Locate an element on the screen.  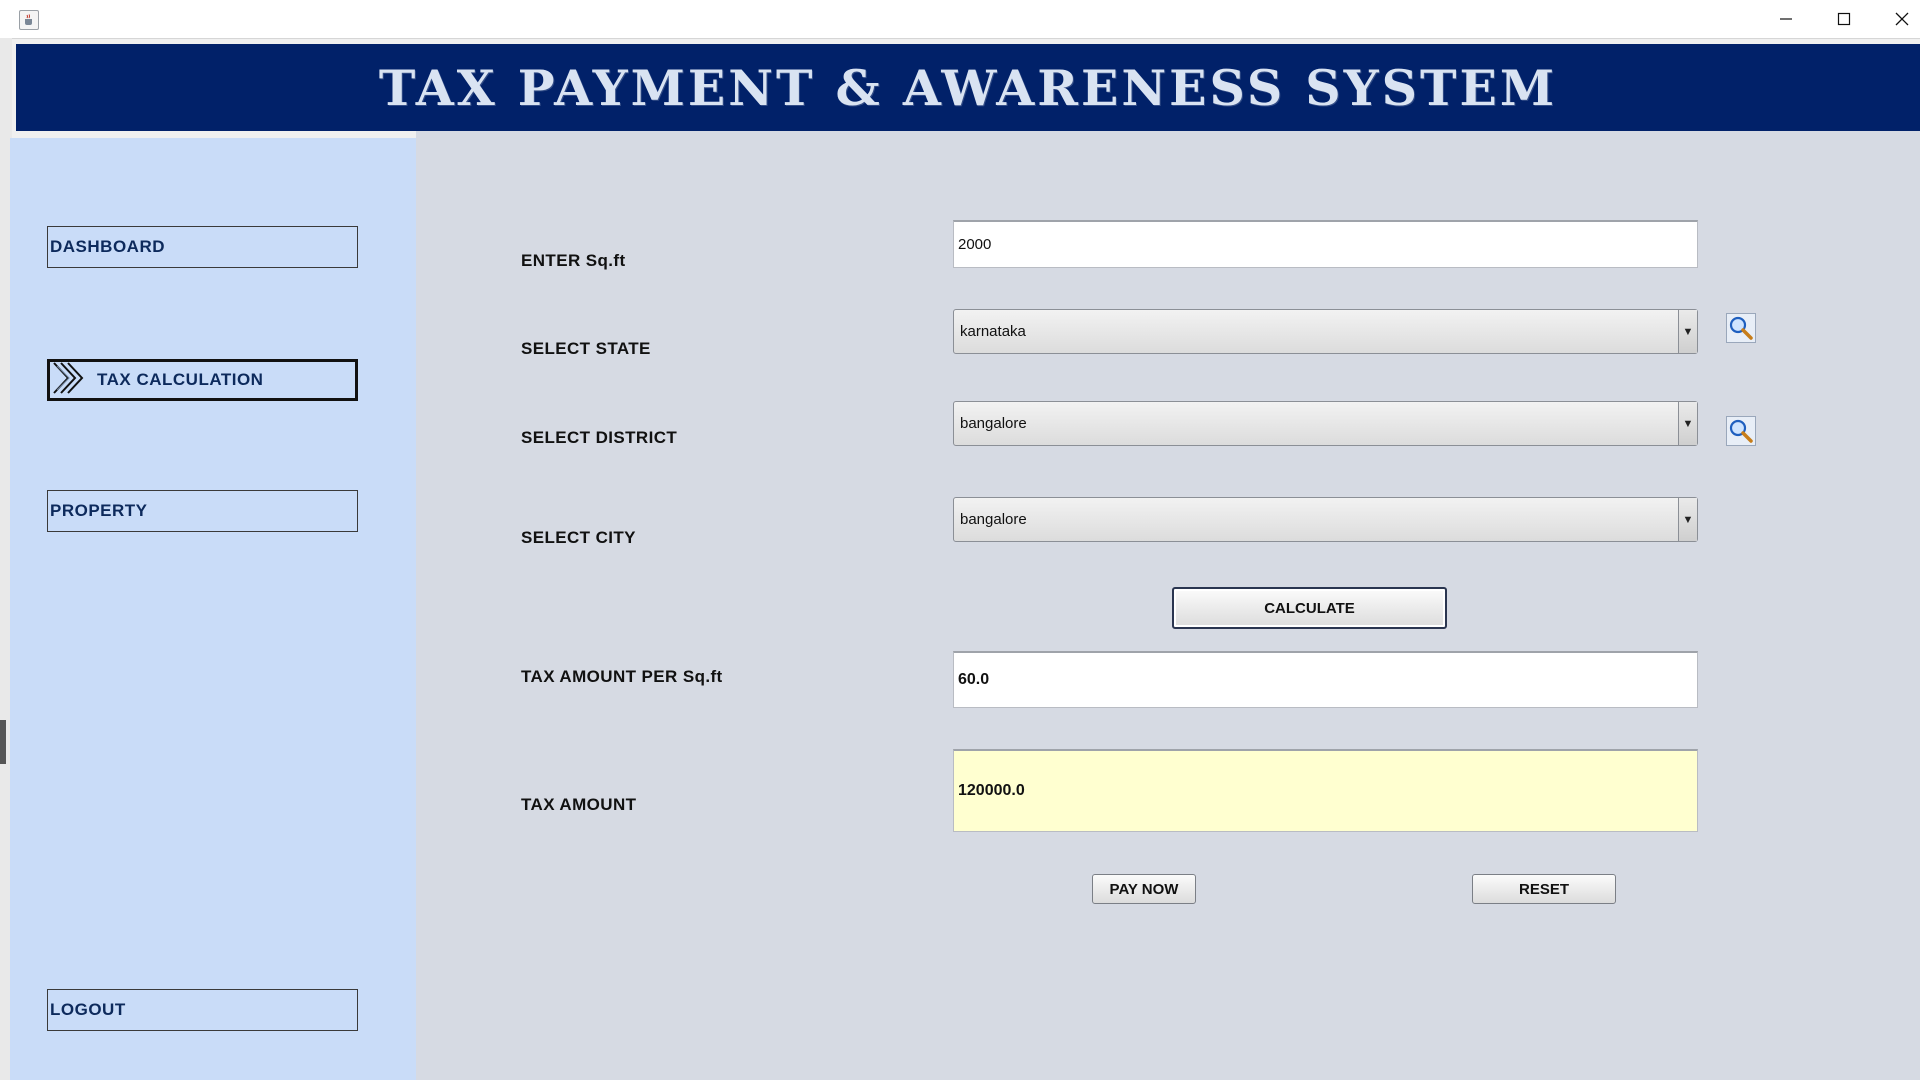
sidebar-item-dashboard: DASHBOARD is located at coordinates (202, 247).